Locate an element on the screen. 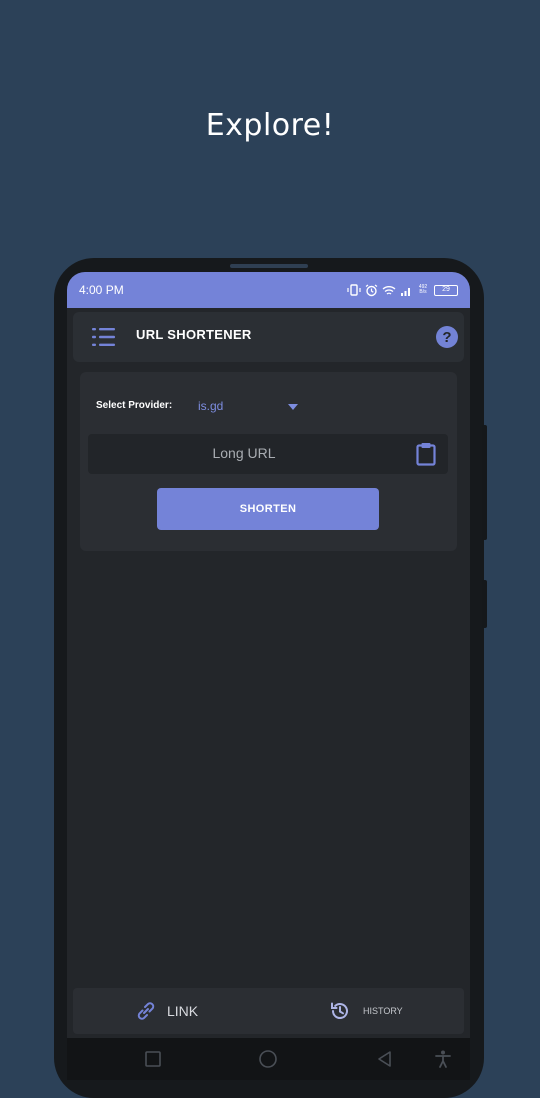  dropdown-caret-icon is located at coordinates (293, 407).